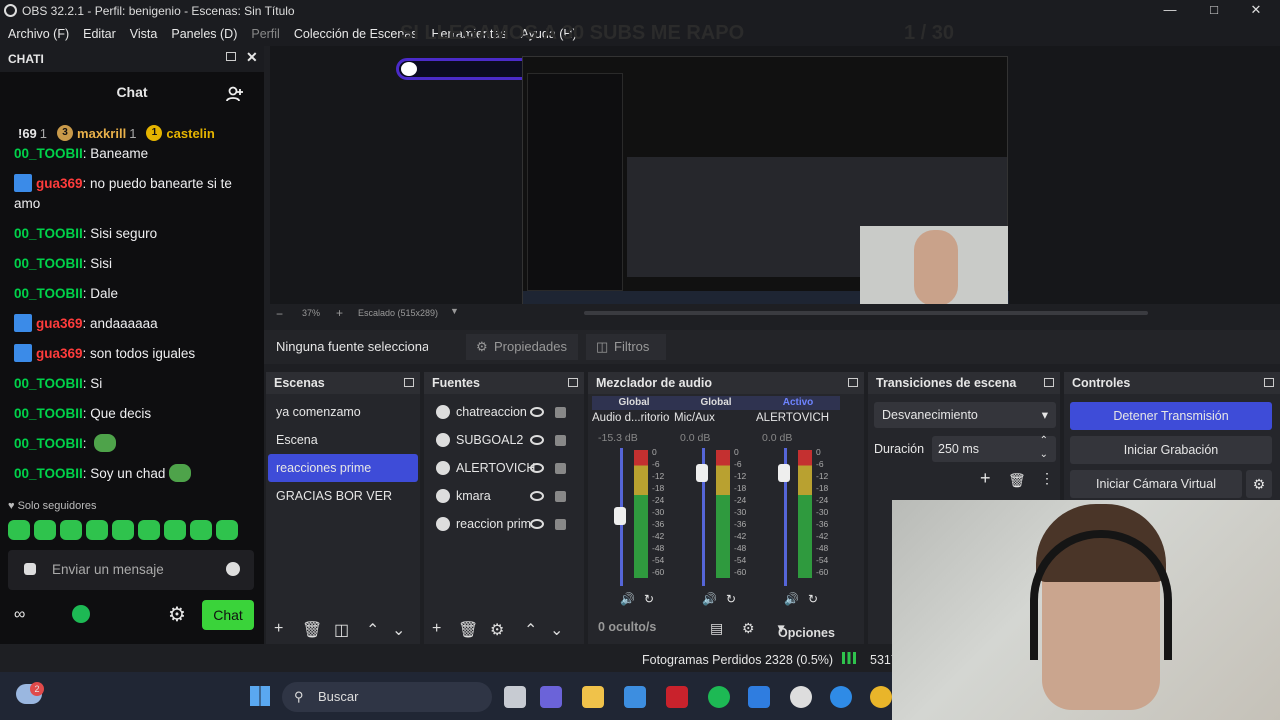 This screenshot has width=1280, height=720. Describe the element at coordinates (144, 34) in the screenshot. I see `menu-vista: Vista` at that location.